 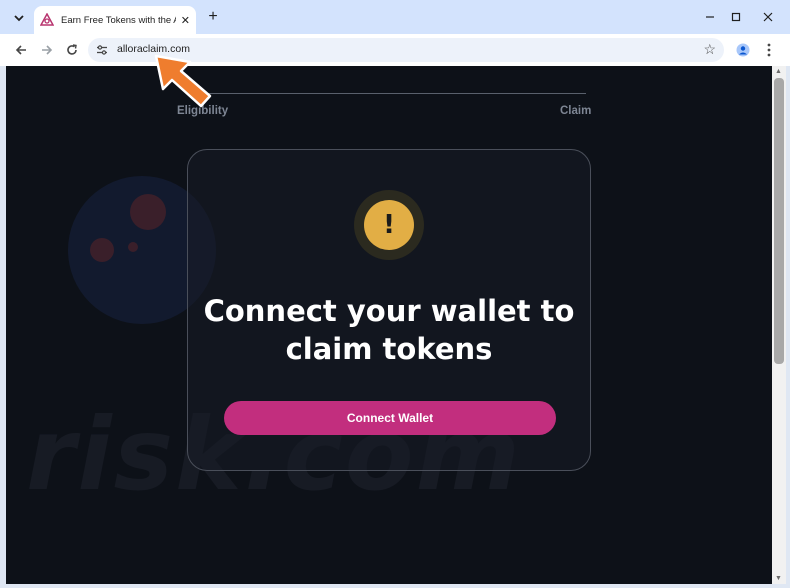 What do you see at coordinates (389, 330) in the screenshot?
I see `page-title: Connect your wallet to claim tokens` at bounding box center [389, 330].